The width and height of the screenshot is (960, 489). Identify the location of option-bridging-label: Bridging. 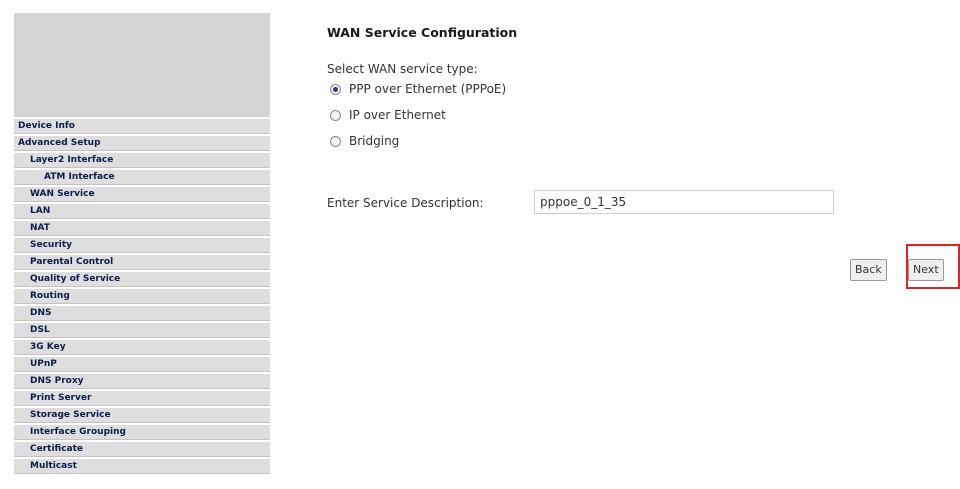
(374, 141).